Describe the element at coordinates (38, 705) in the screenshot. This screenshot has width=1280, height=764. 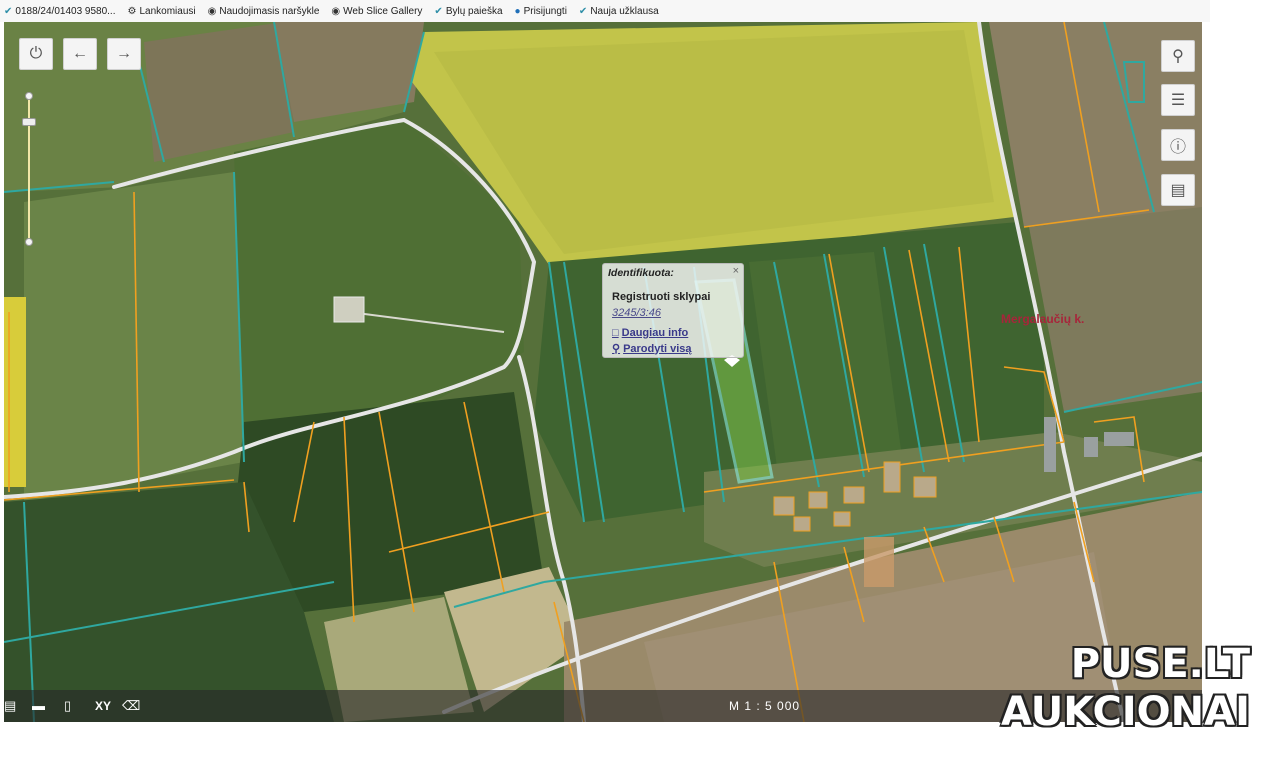
I see `ruler-icon: ▬` at that location.